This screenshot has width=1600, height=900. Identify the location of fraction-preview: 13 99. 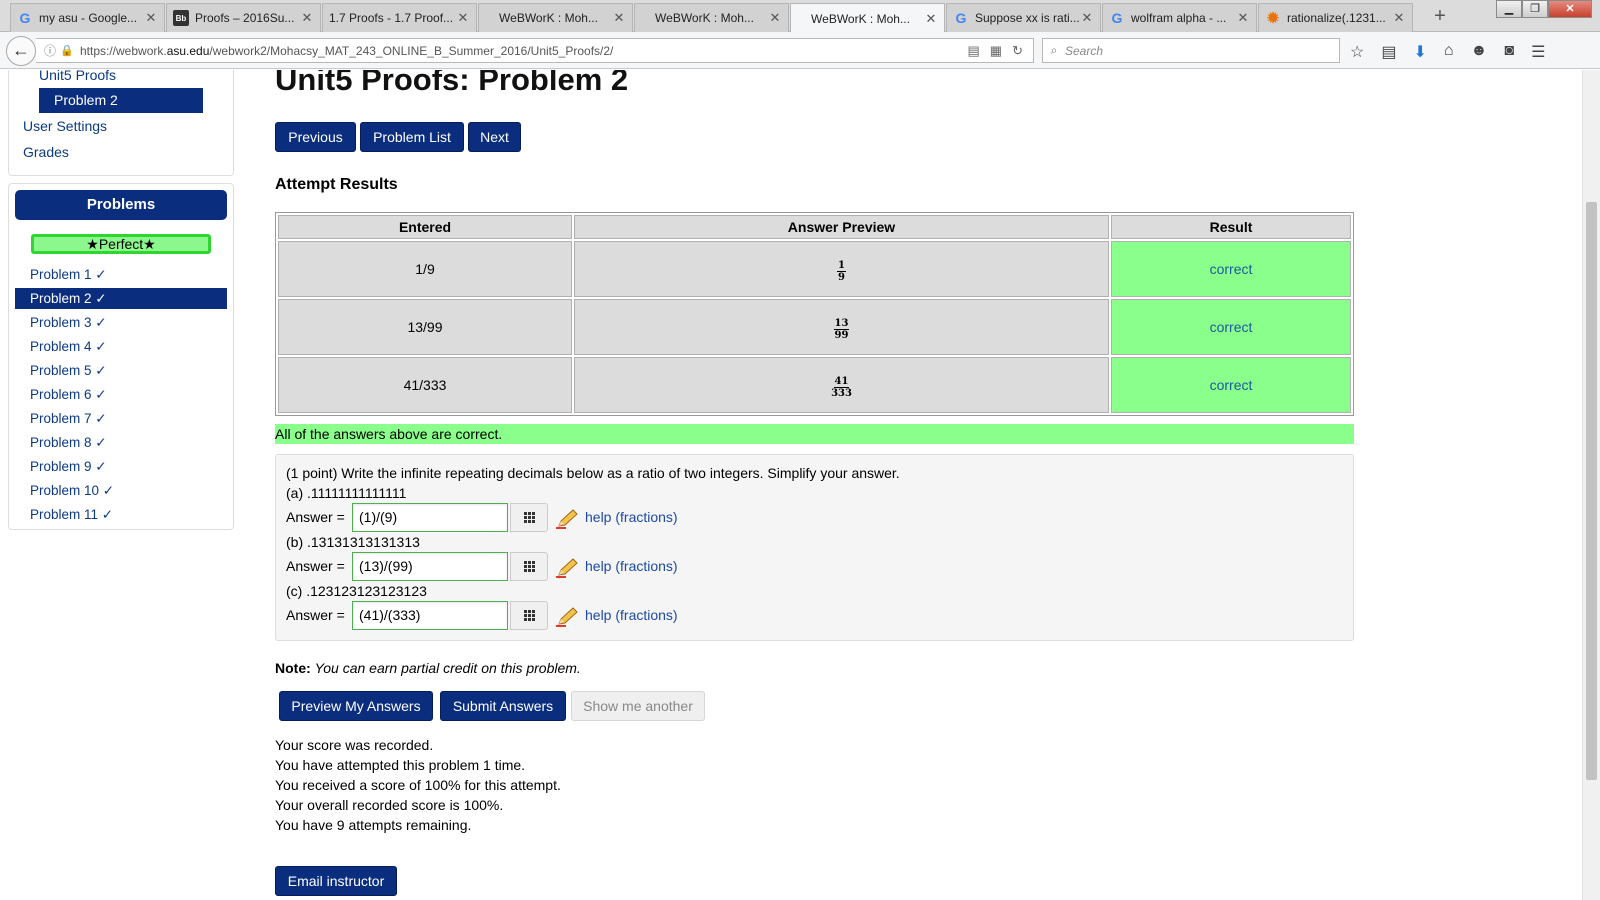
(841, 329).